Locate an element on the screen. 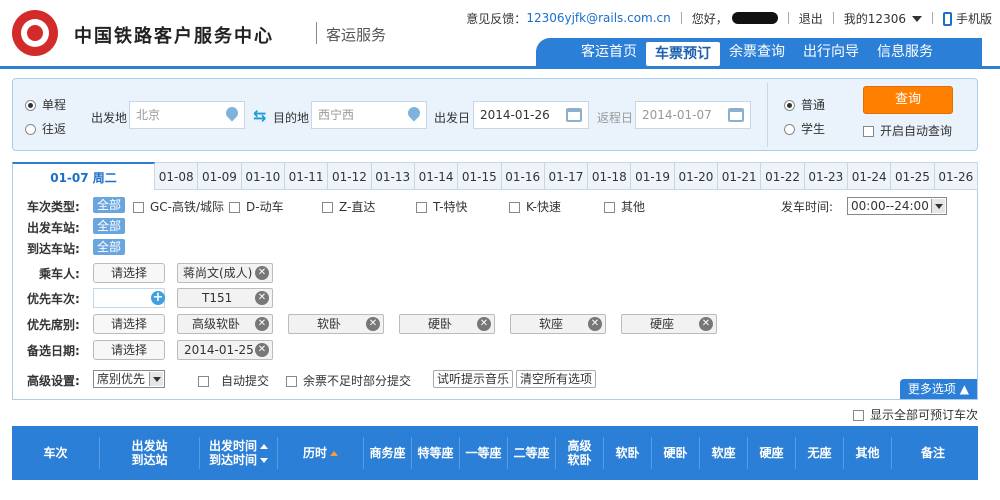  ticket-normal-option: 普通 is located at coordinates (804, 104).